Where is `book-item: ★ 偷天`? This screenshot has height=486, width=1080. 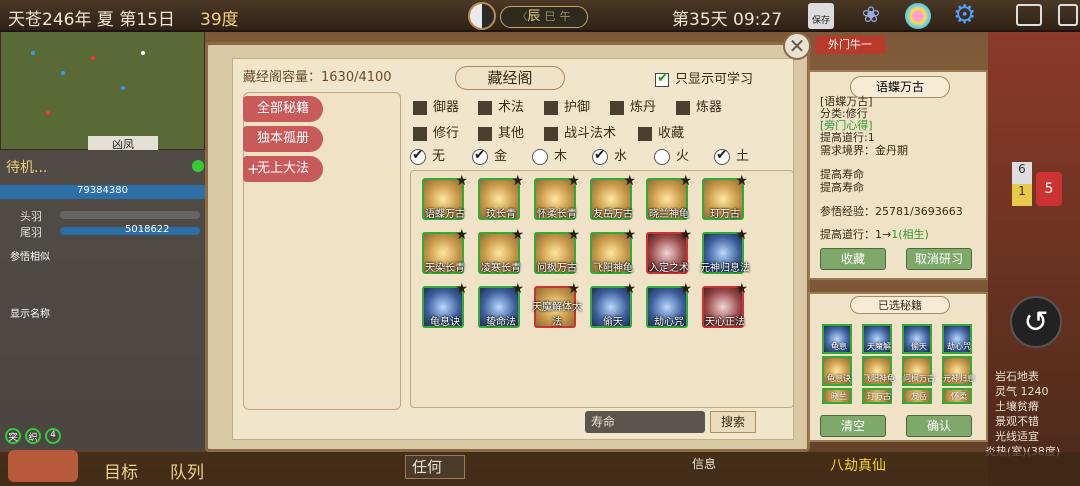 book-item: ★ 偷天 is located at coordinates (613, 304).